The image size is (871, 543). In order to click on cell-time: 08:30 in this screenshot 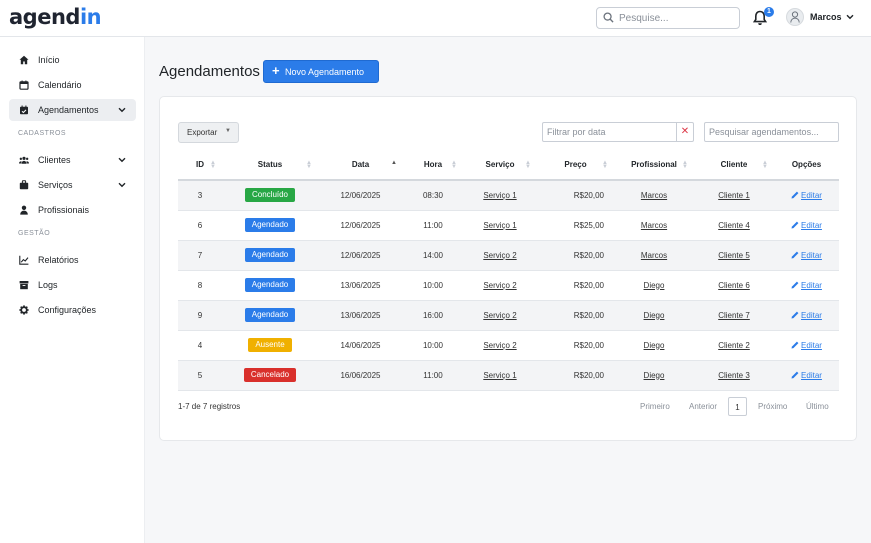, I will do `click(433, 195)`.